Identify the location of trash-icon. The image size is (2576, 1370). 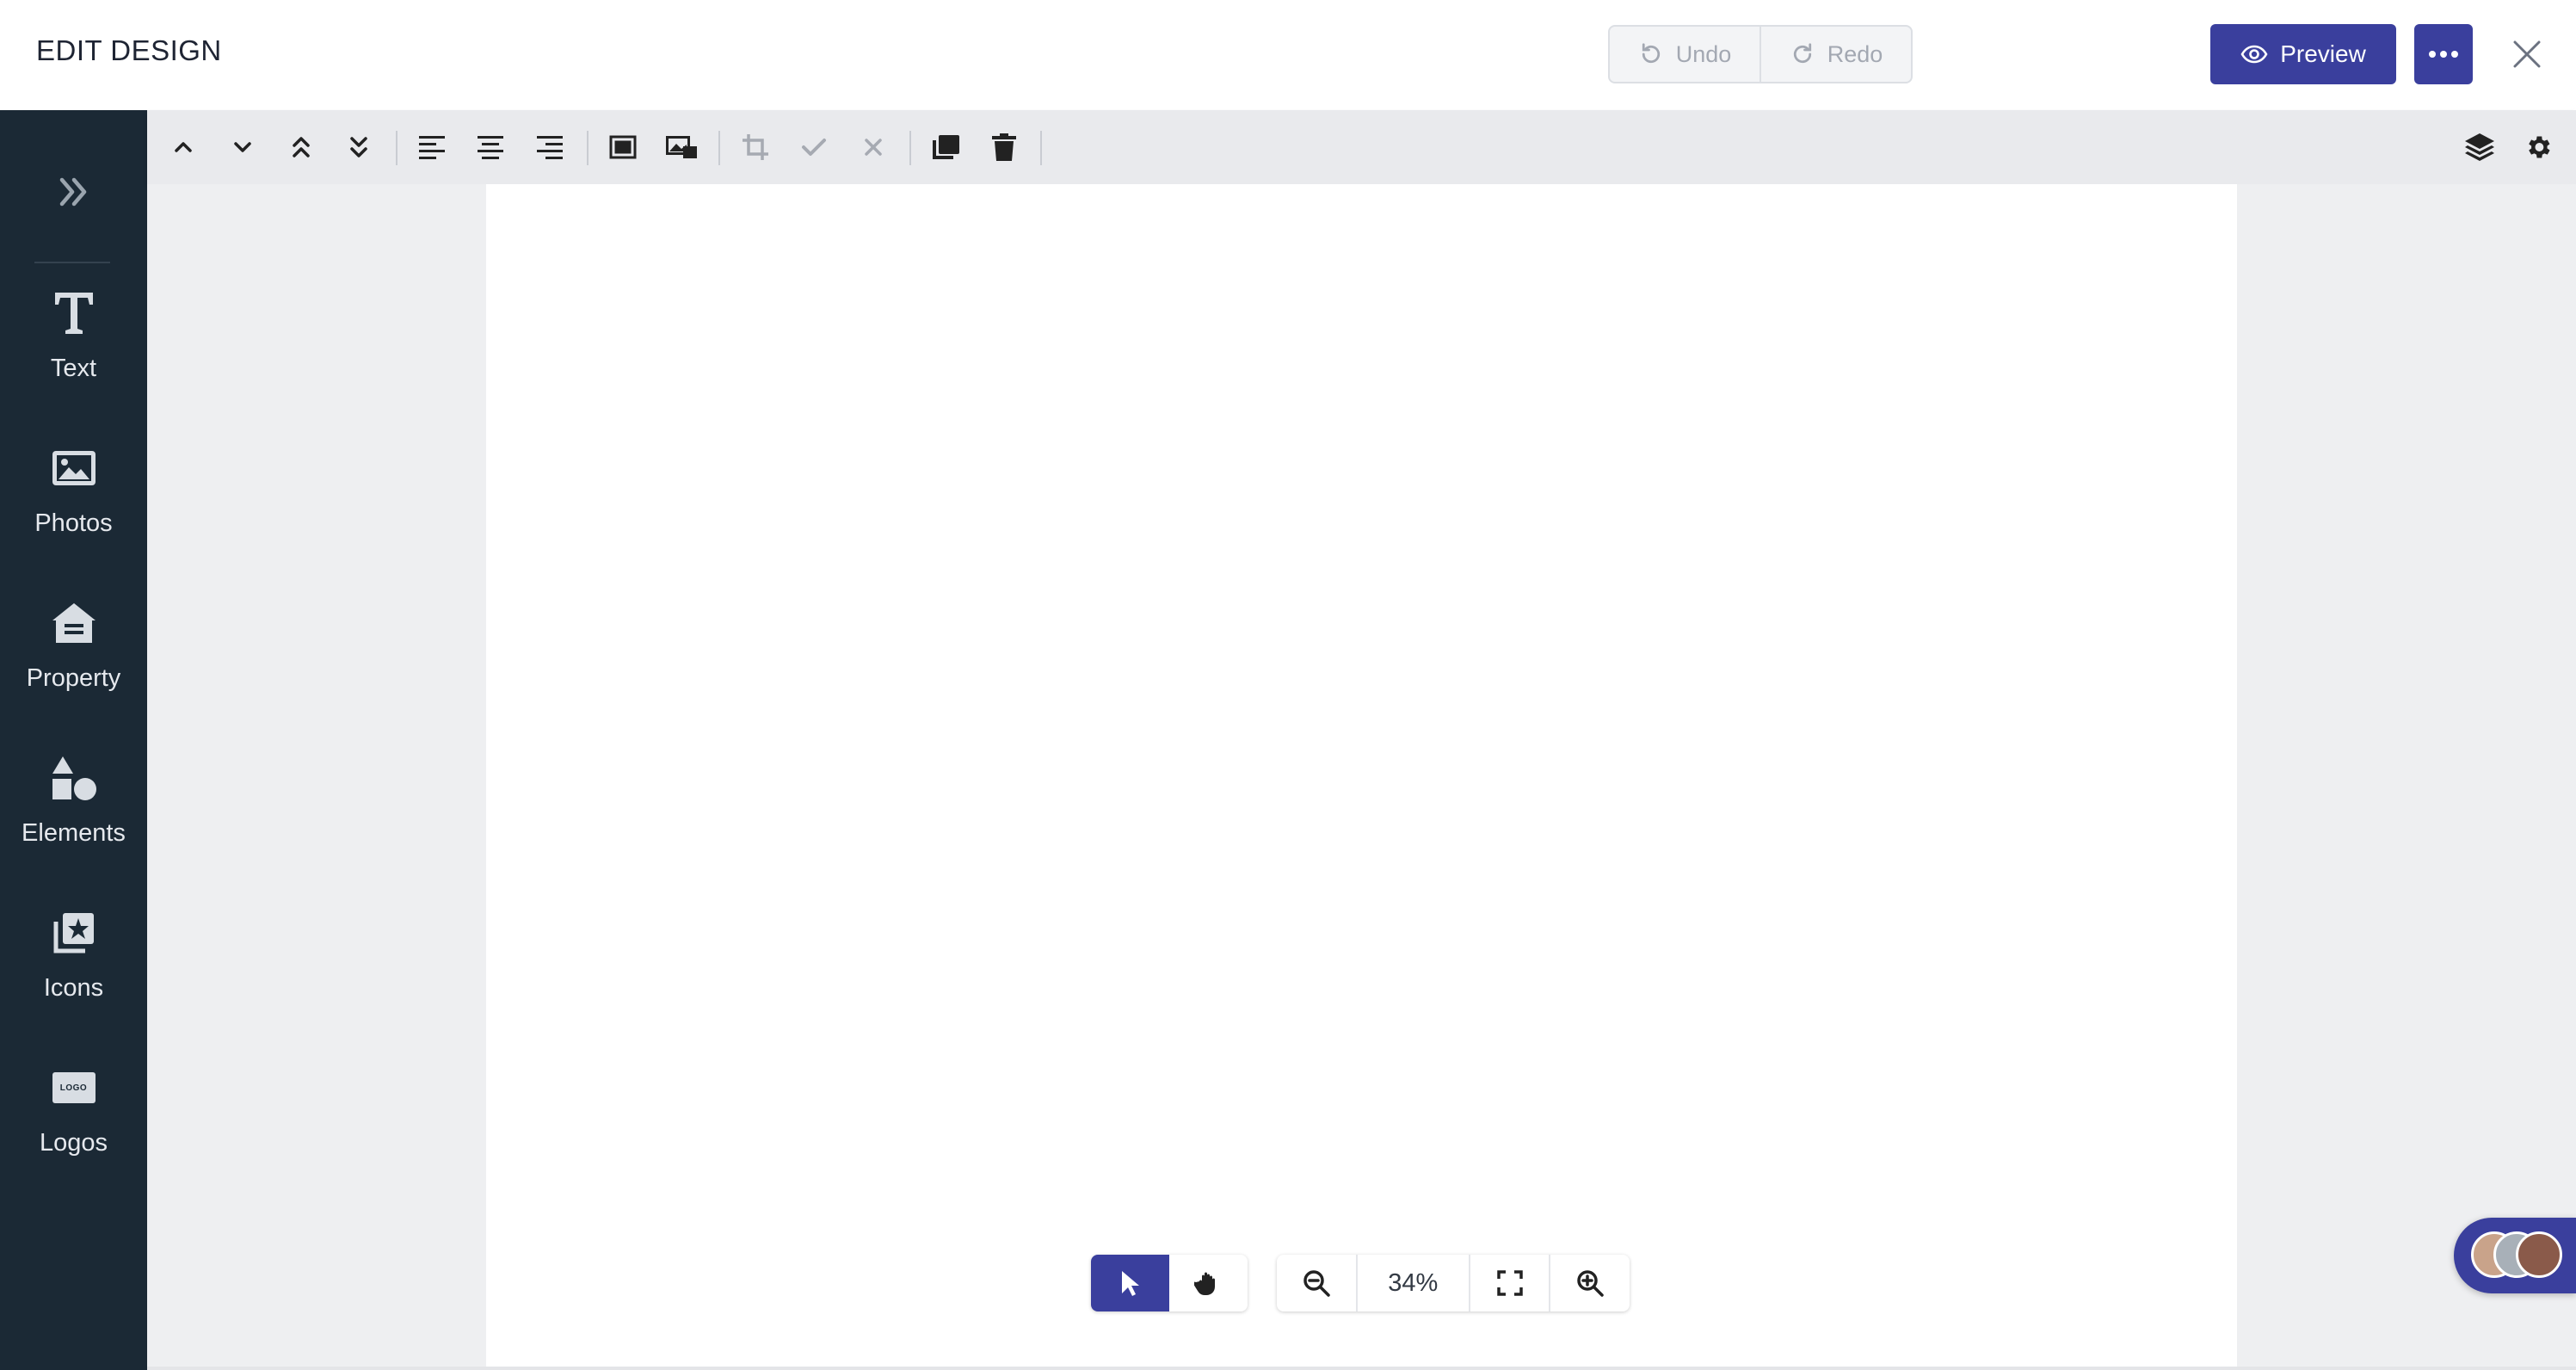
(1004, 147).